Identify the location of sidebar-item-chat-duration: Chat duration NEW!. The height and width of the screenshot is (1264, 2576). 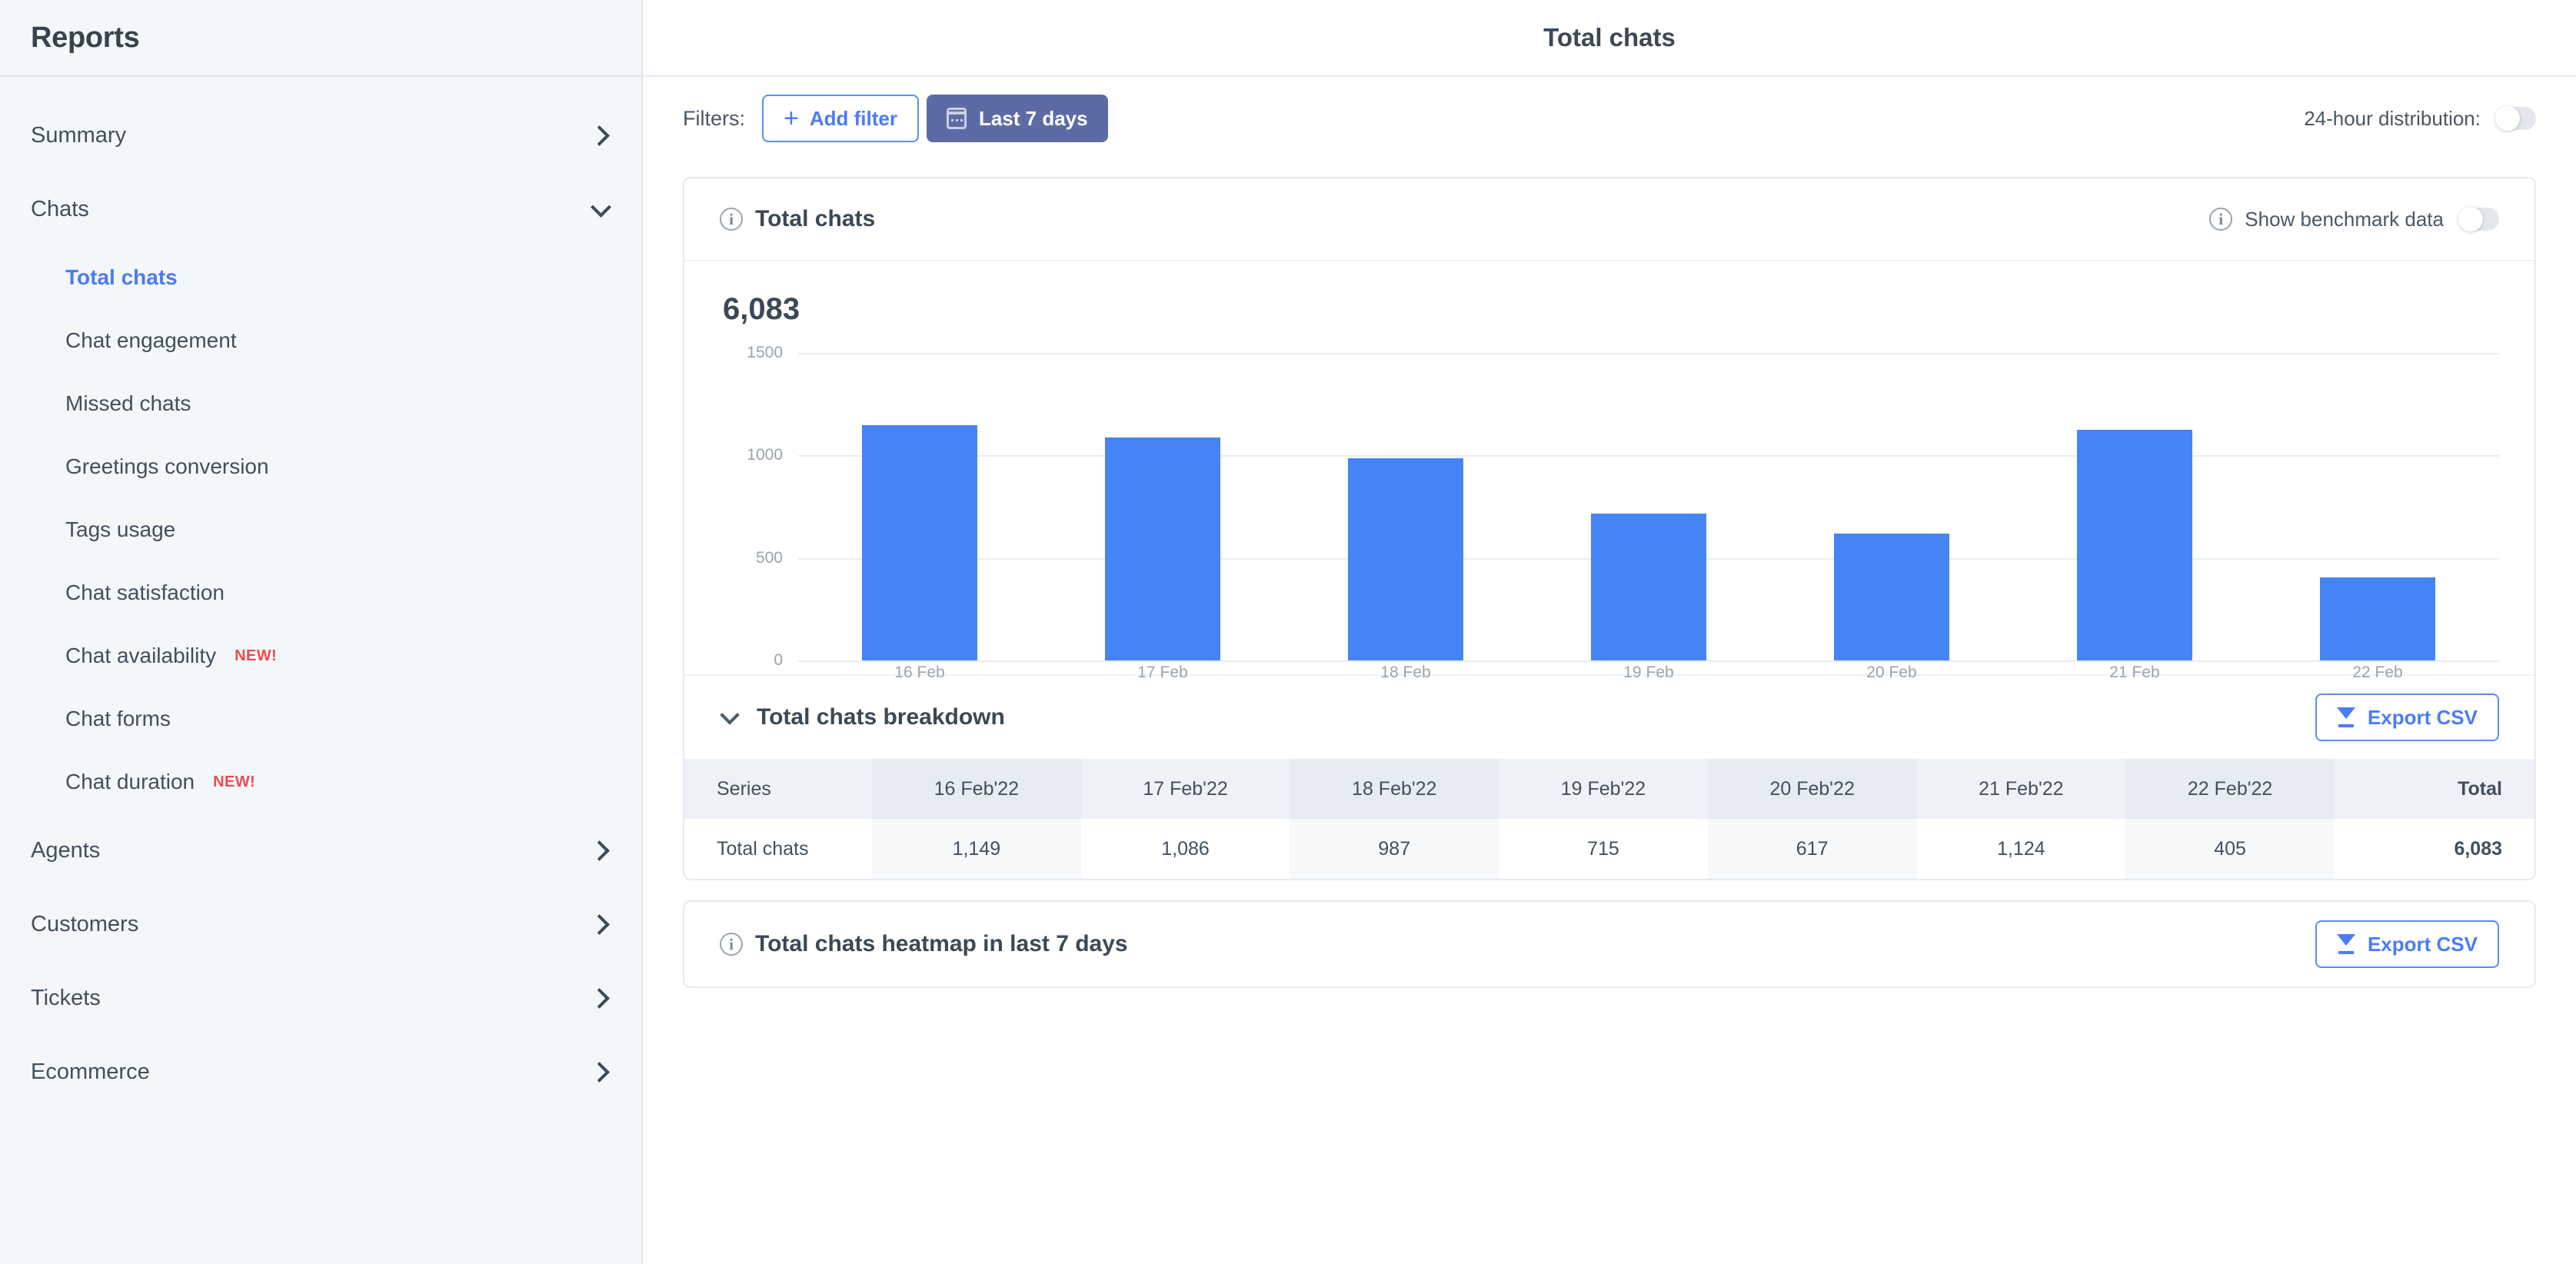
(320, 781).